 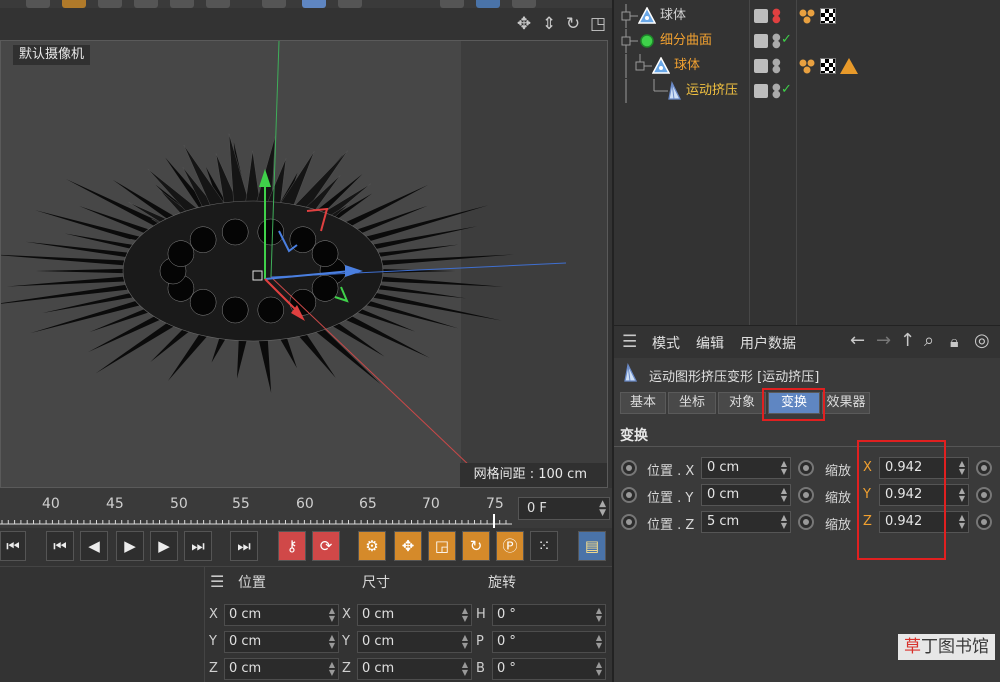 I want to click on rotation-p-field: 0 ° ▲ ▼, so click(x=549, y=642).